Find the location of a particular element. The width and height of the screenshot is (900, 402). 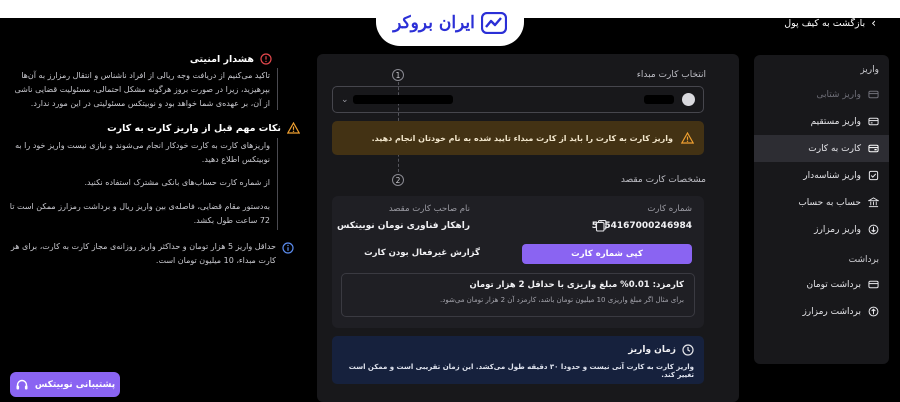

sidebar-item-direct-deposit: واریز مستقیم is located at coordinates (821, 121).